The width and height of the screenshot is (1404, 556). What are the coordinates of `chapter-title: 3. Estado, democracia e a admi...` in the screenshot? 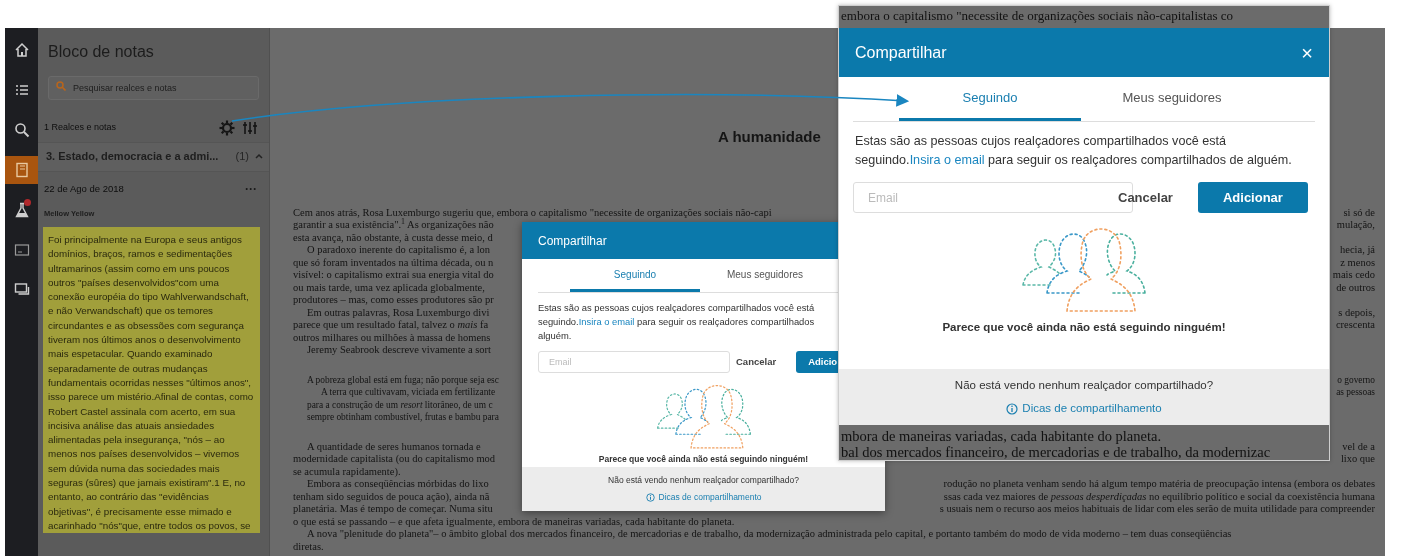 It's located at (133, 156).